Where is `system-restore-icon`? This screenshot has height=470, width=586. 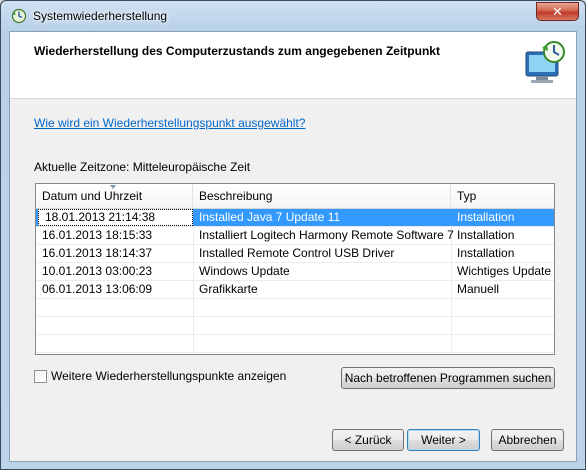
system-restore-icon is located at coordinates (19, 16).